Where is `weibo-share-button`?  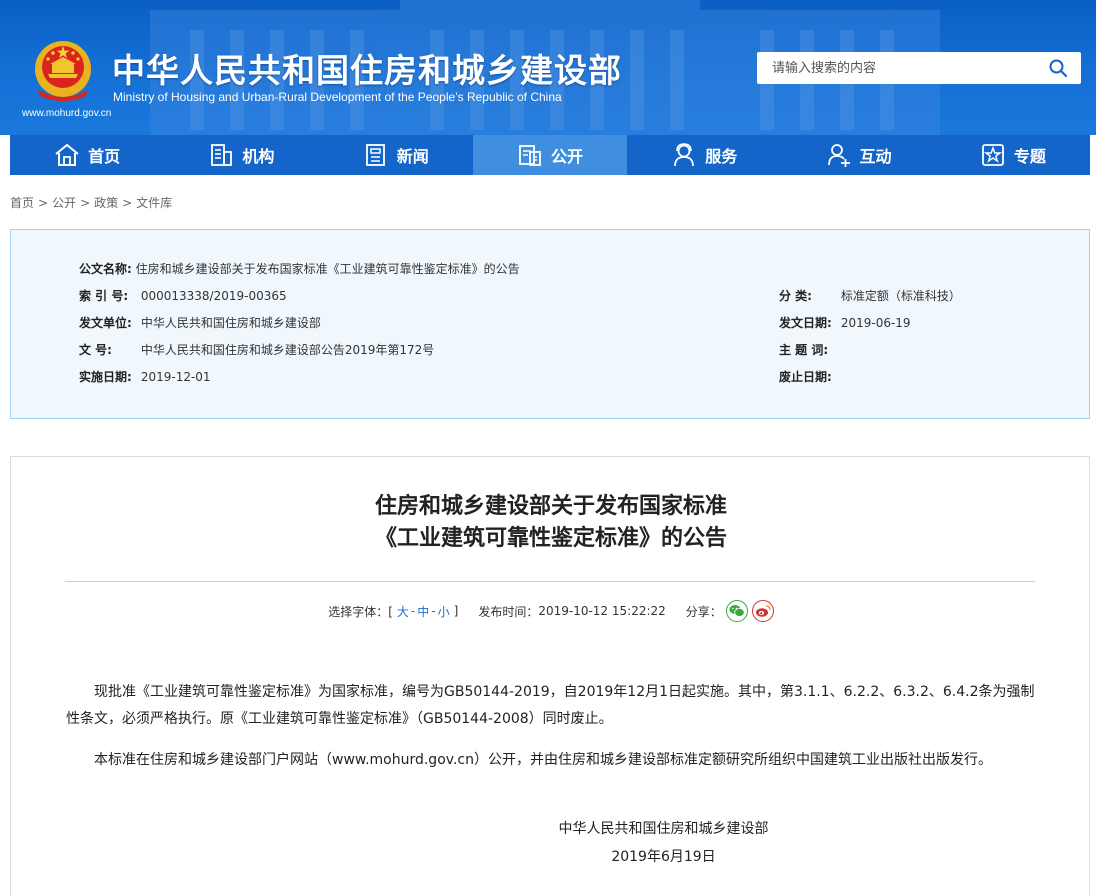 weibo-share-button is located at coordinates (762, 611).